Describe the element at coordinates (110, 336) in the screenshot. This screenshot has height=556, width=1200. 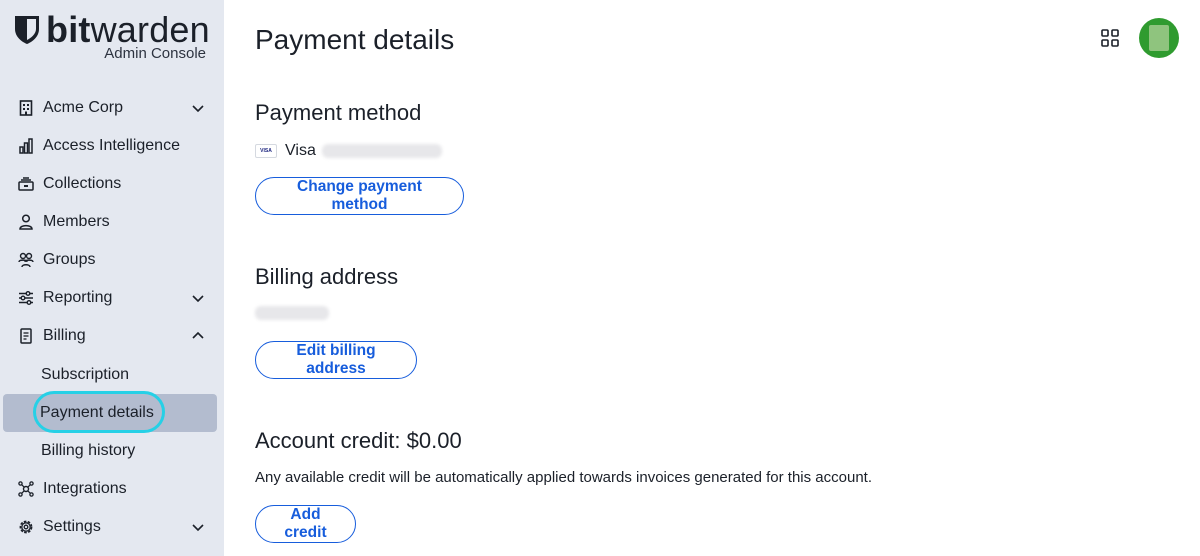
I see `sidebar-item-billing: Billing` at that location.